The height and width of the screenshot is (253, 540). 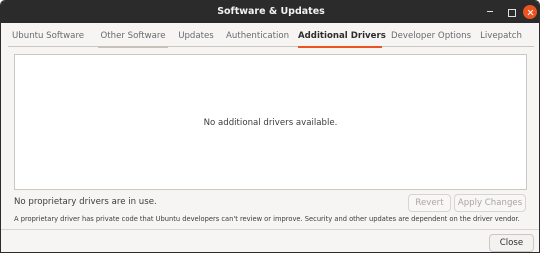 What do you see at coordinates (270, 229) in the screenshot?
I see `divider` at bounding box center [270, 229].